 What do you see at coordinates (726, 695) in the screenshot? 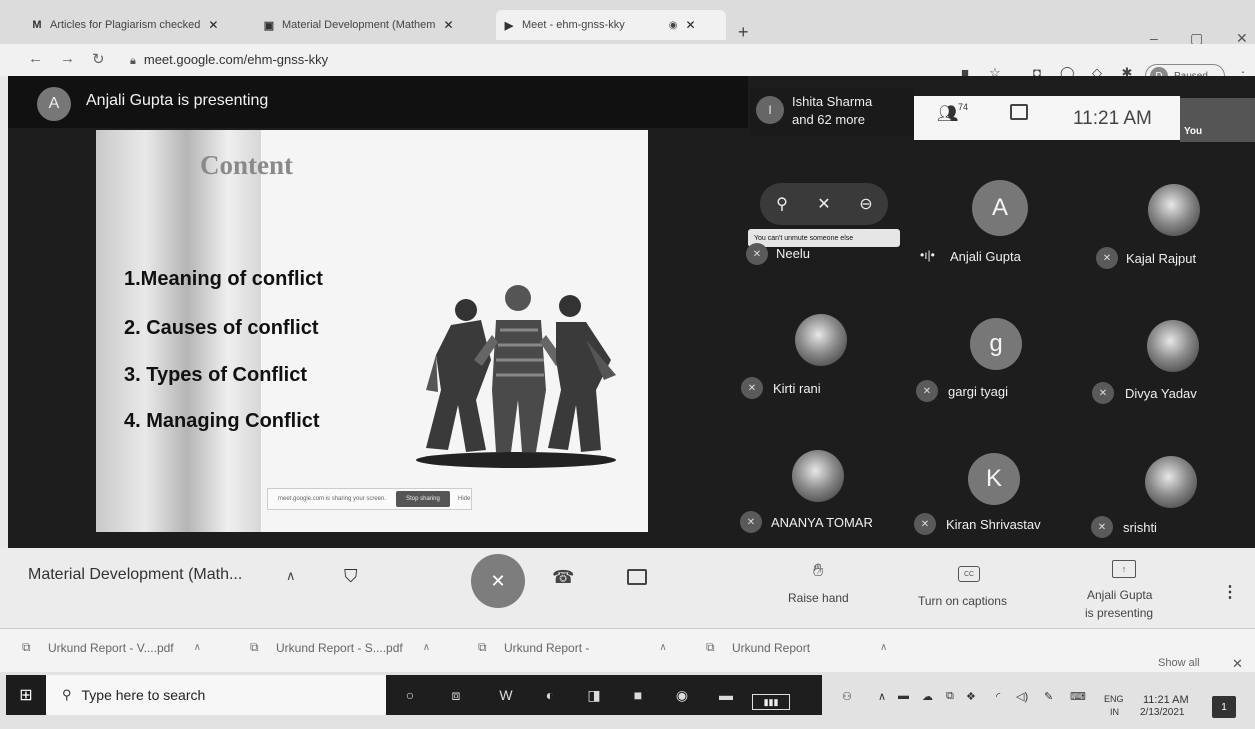
I see `file-explorer-icon: ▬` at bounding box center [726, 695].